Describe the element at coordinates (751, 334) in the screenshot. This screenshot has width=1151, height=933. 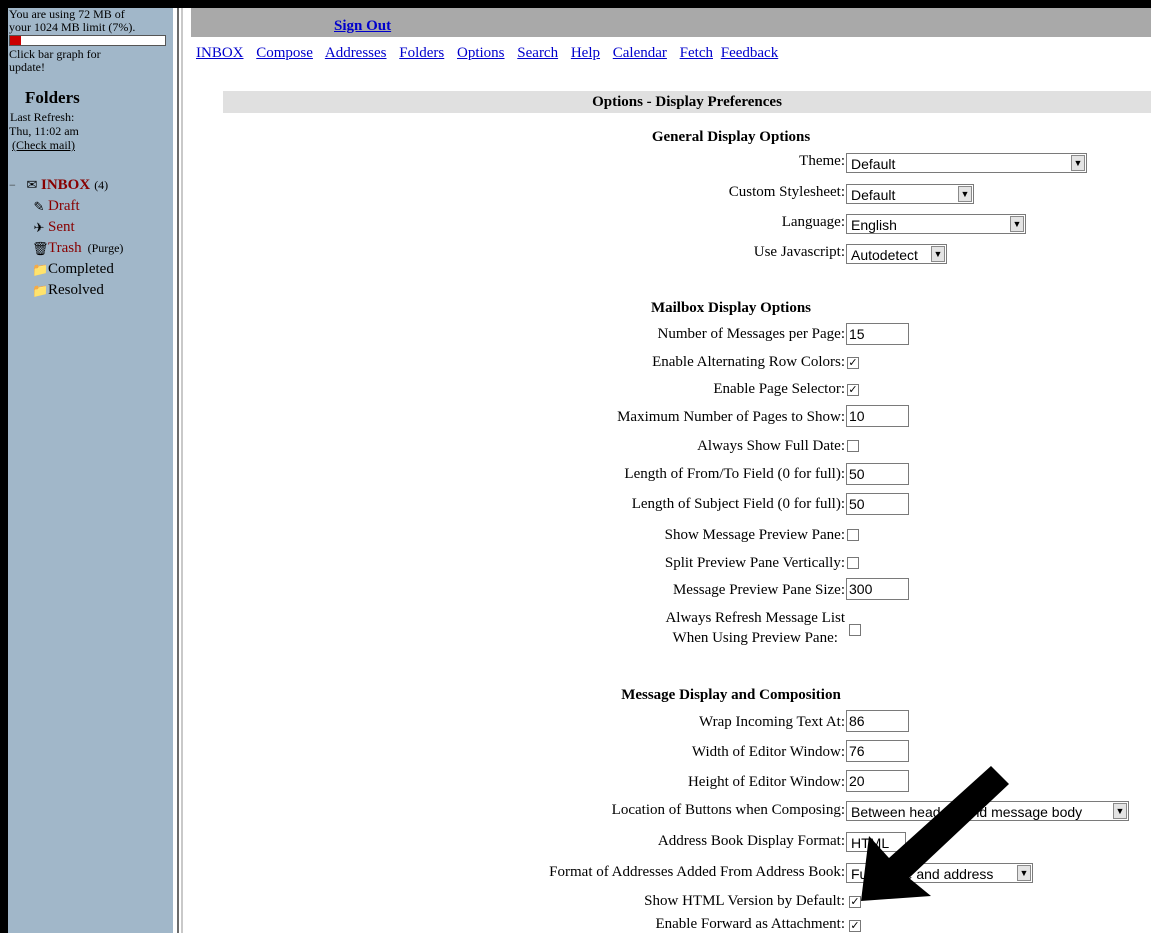
I see `msgs-per-page-label: Number of Messages per Page:` at that location.